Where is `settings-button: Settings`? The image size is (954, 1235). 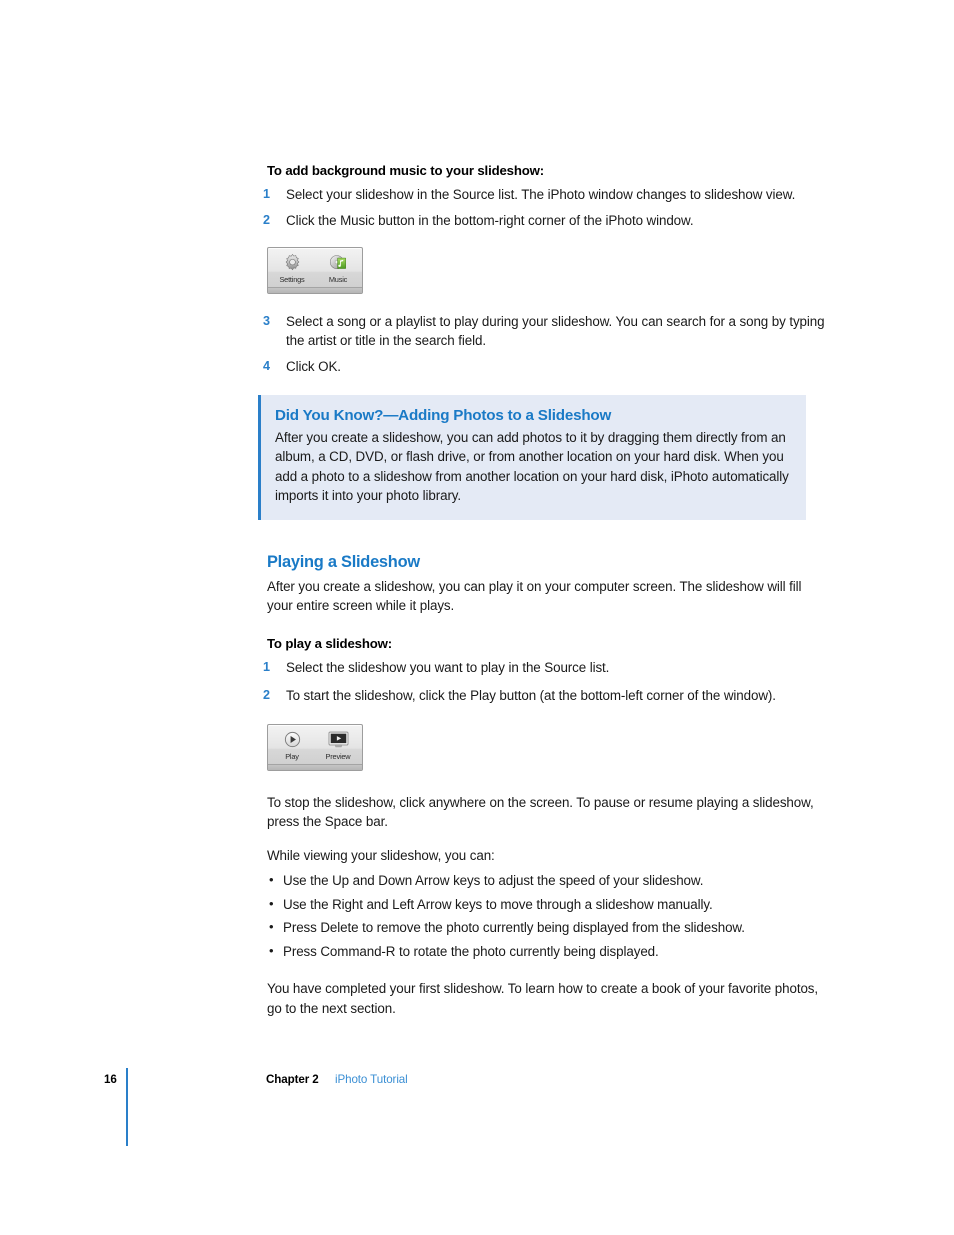
settings-button: Settings is located at coordinates (292, 268).